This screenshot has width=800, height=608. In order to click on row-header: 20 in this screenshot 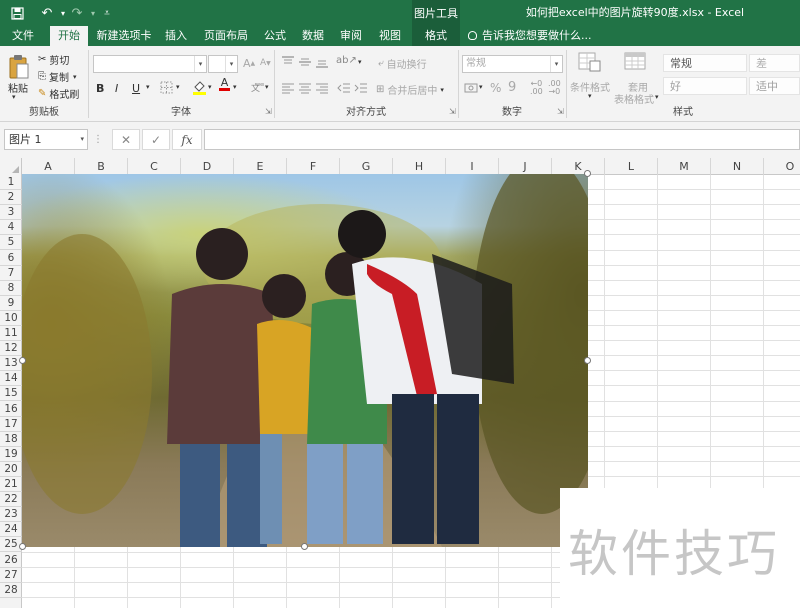, I will do `click(11, 469)`.